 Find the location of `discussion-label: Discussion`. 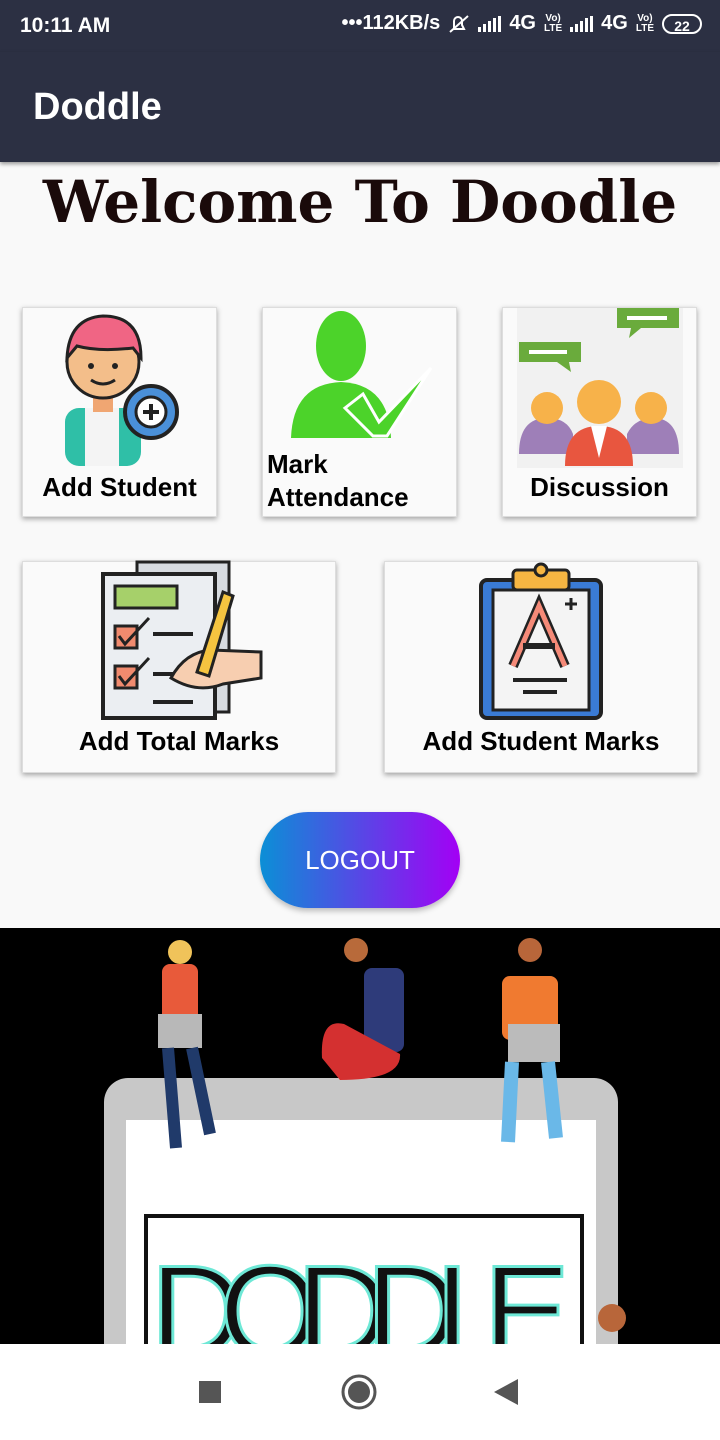

discussion-label: Discussion is located at coordinates (599, 487).